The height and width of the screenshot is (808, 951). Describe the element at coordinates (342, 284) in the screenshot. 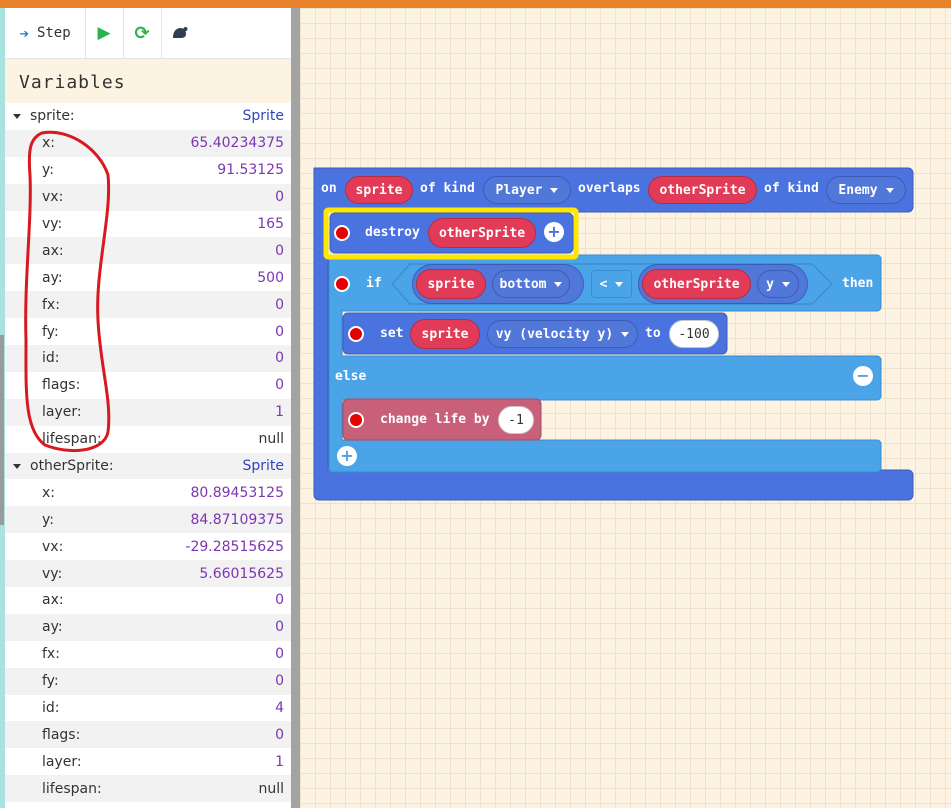

I see `breakpoint-if` at that location.